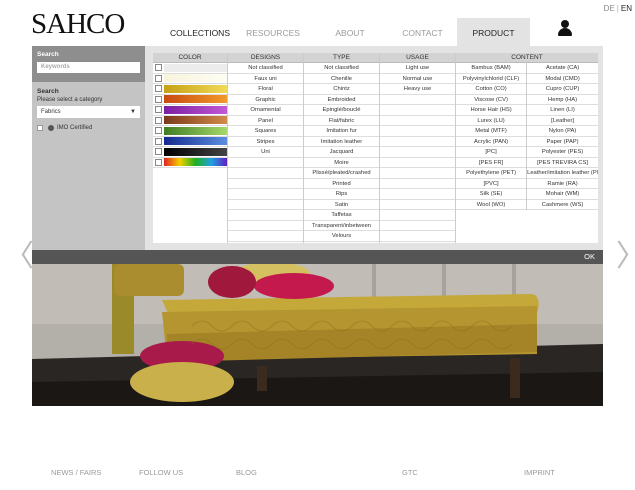 This screenshot has height=490, width=635. What do you see at coordinates (562, 121) in the screenshot?
I see `content-option: [Leather]` at bounding box center [562, 121].